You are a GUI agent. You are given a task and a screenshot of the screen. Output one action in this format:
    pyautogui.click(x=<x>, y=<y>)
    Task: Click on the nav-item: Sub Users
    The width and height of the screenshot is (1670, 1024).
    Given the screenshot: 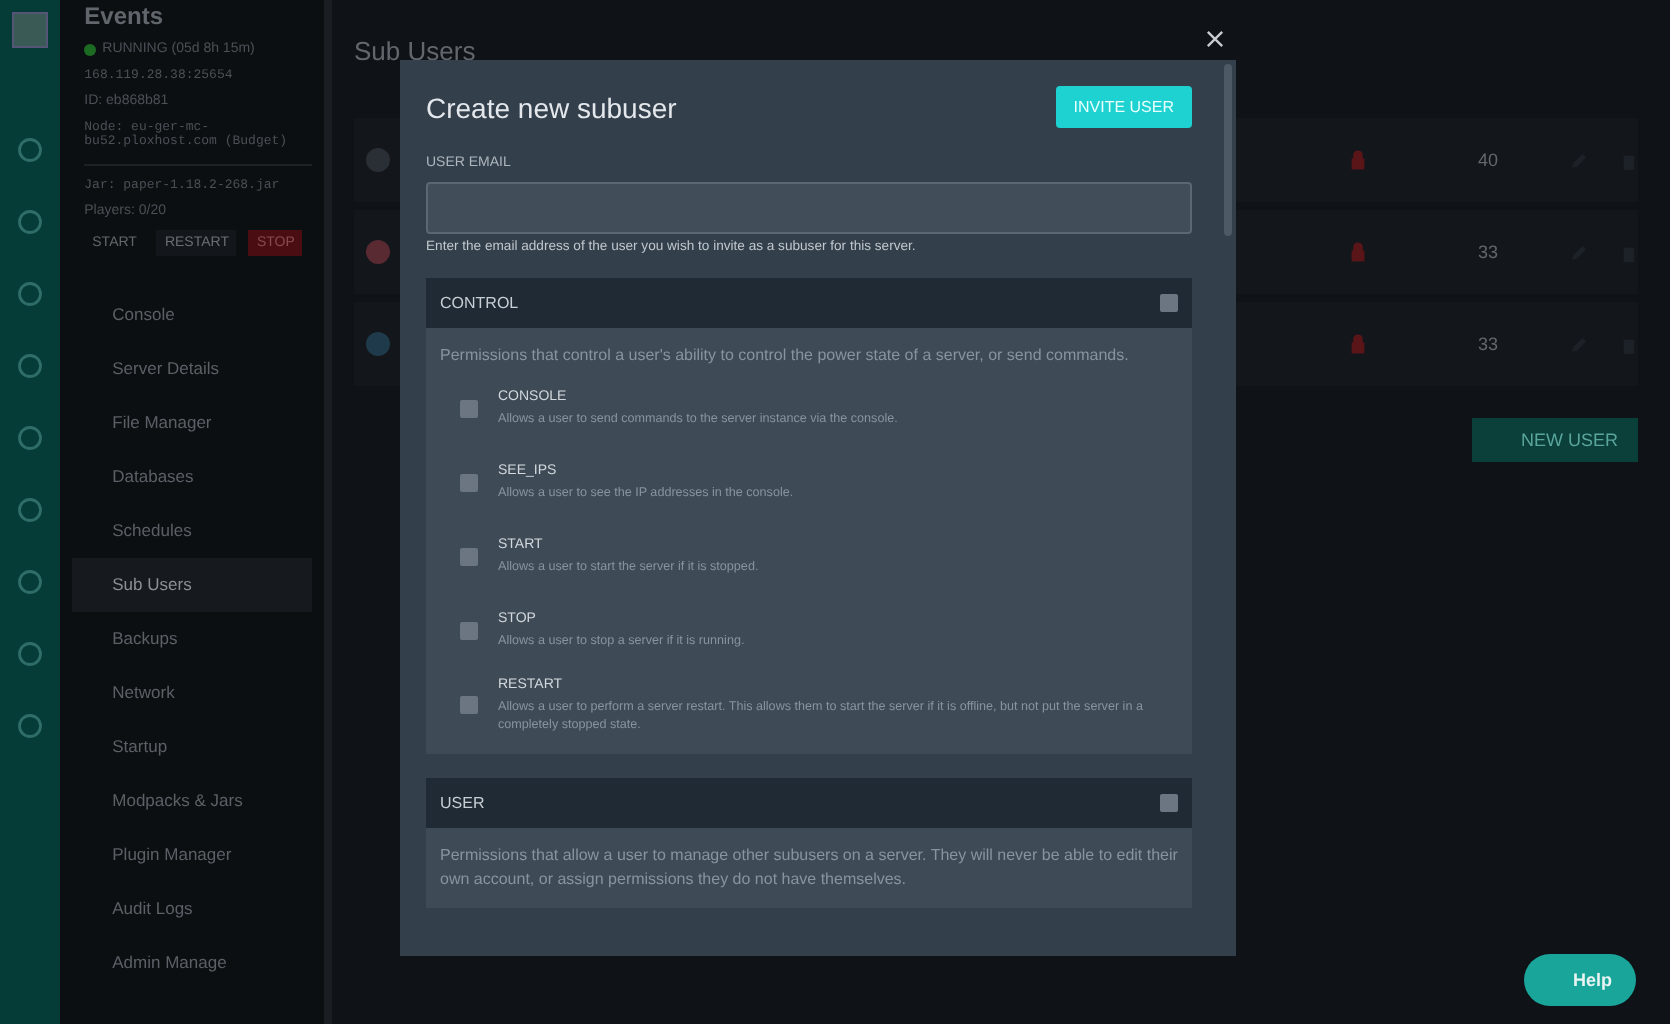 What is the action you would take?
    pyautogui.click(x=192, y=585)
    